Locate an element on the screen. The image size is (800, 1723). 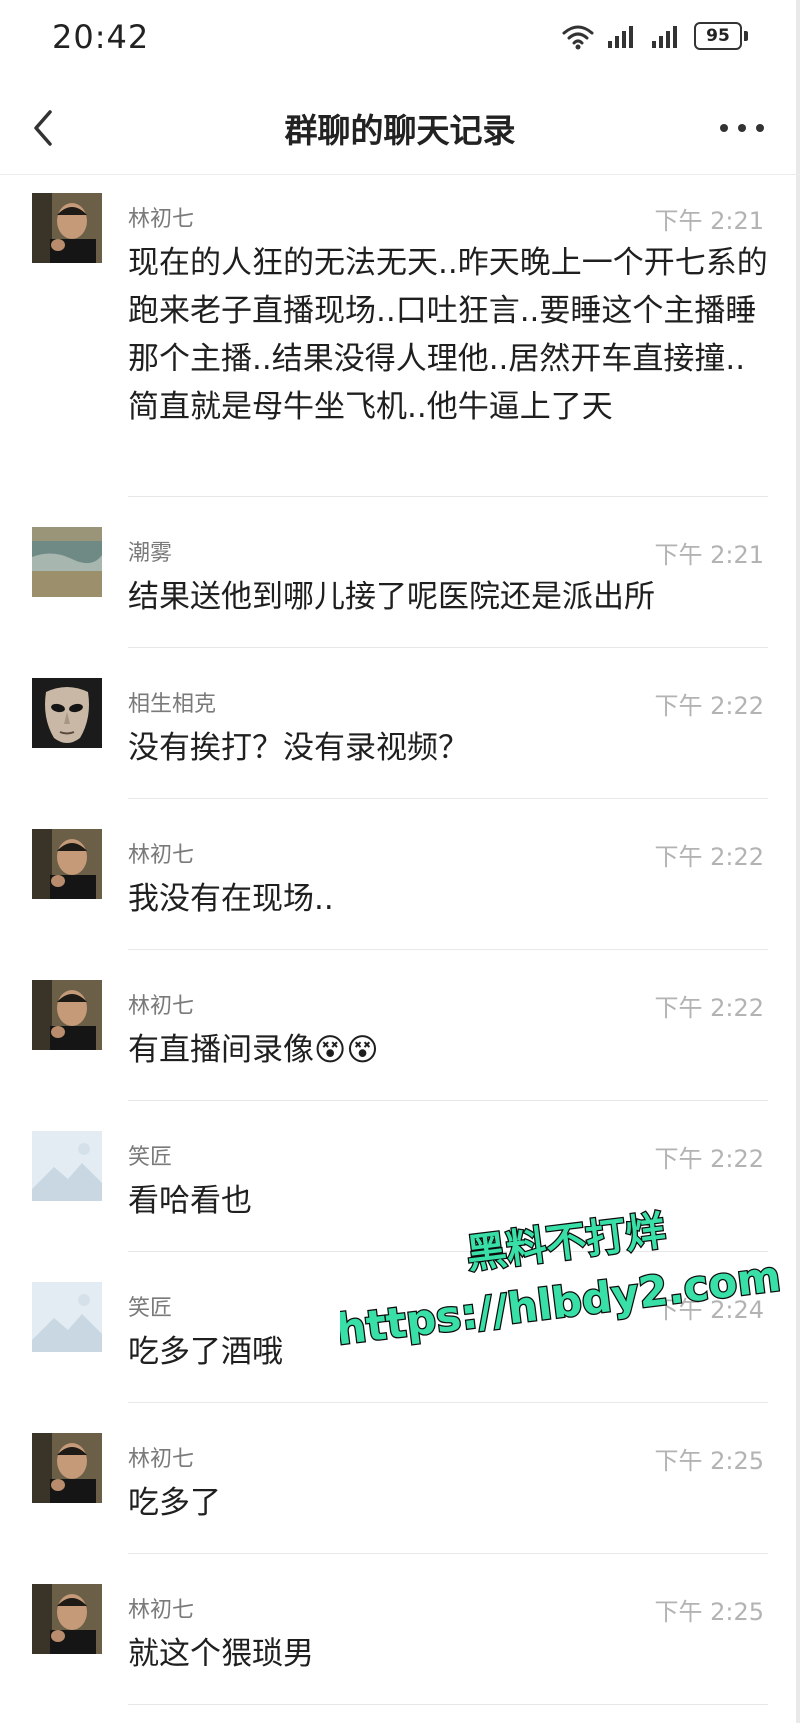
message-text: 有直播间录像😵😵 is located at coordinates (448, 1050).